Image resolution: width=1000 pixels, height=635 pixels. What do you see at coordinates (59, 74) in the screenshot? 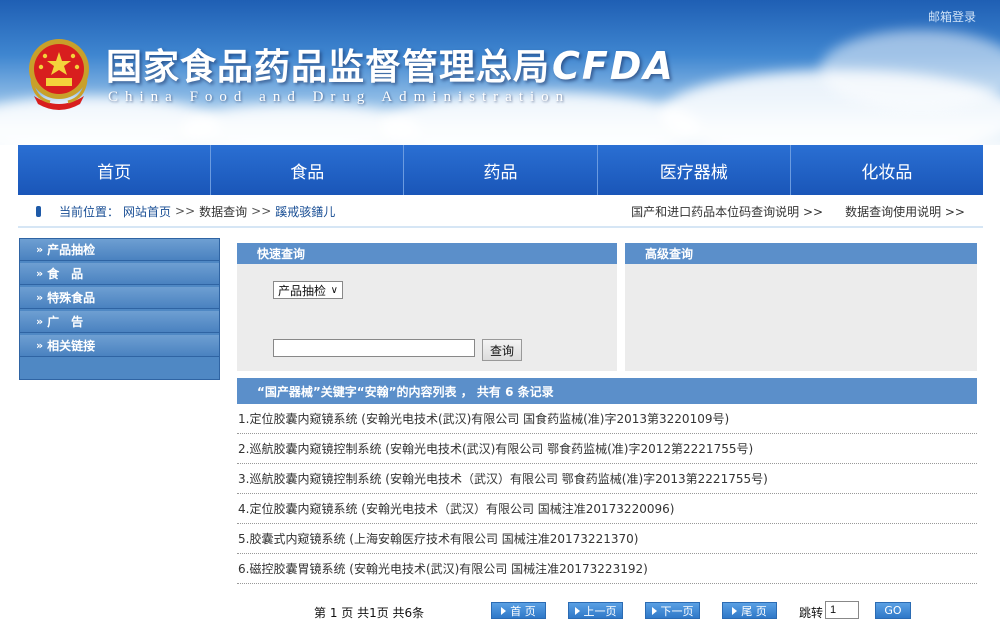
I see `national-emblem-icon` at bounding box center [59, 74].